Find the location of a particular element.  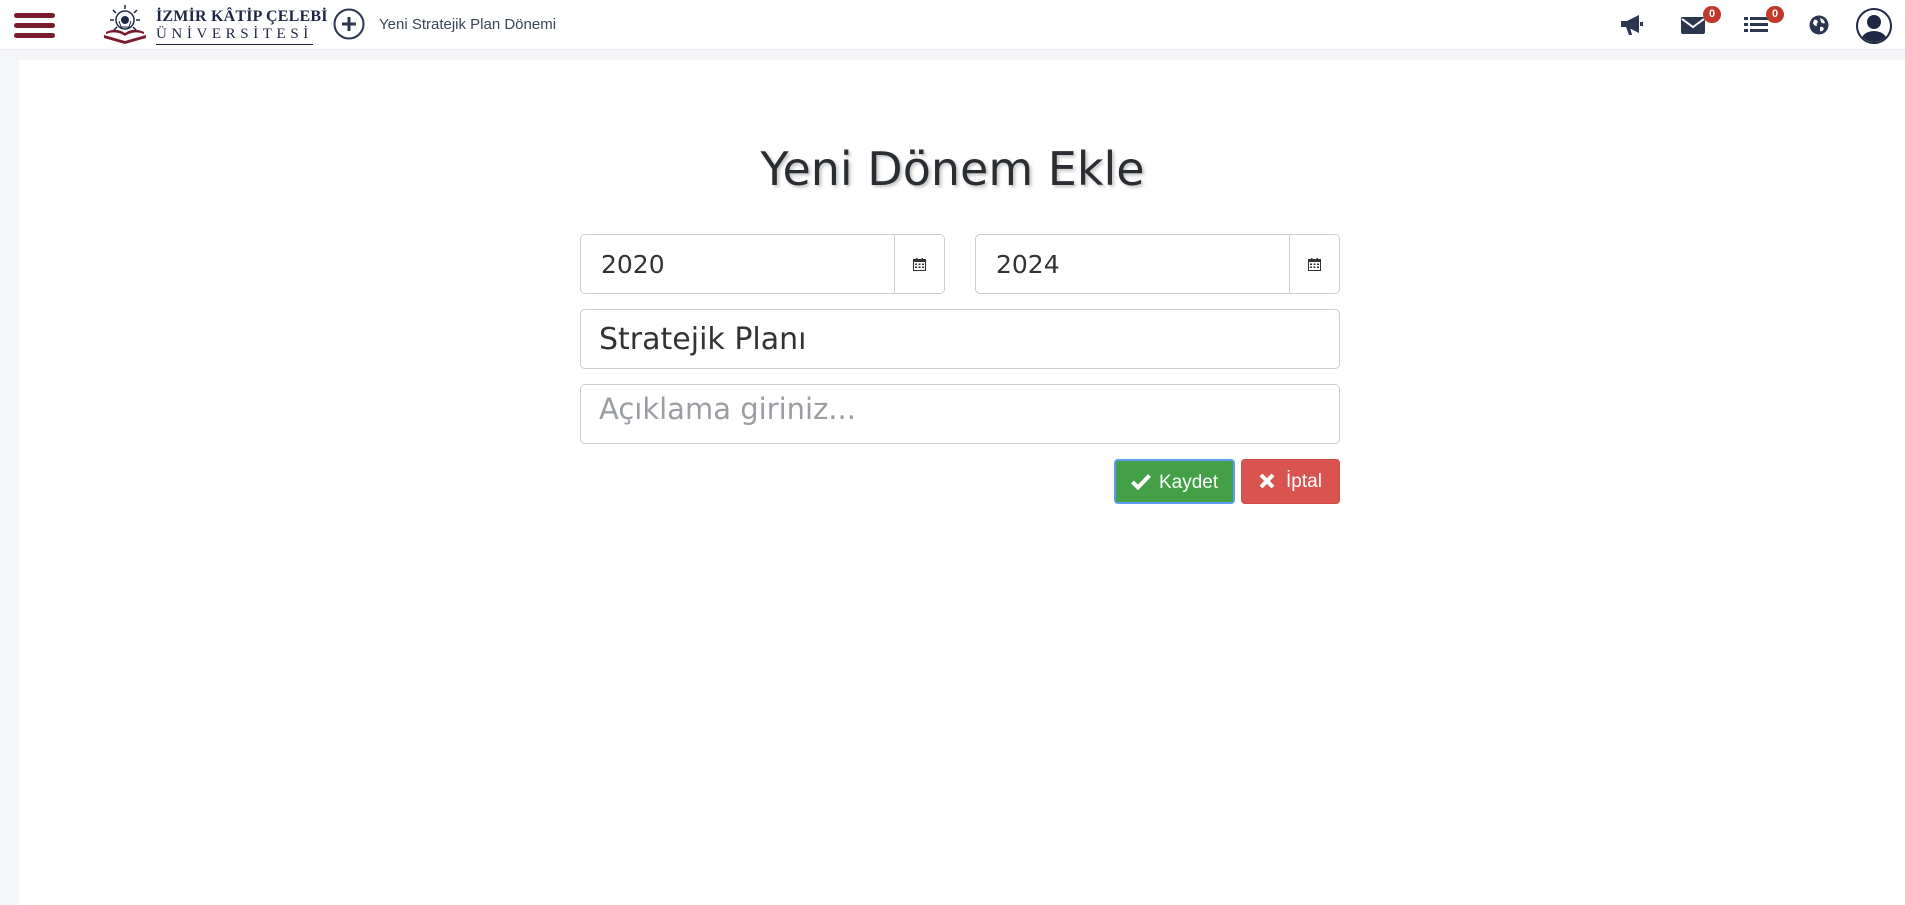

university-emblem-icon is located at coordinates (125, 24).